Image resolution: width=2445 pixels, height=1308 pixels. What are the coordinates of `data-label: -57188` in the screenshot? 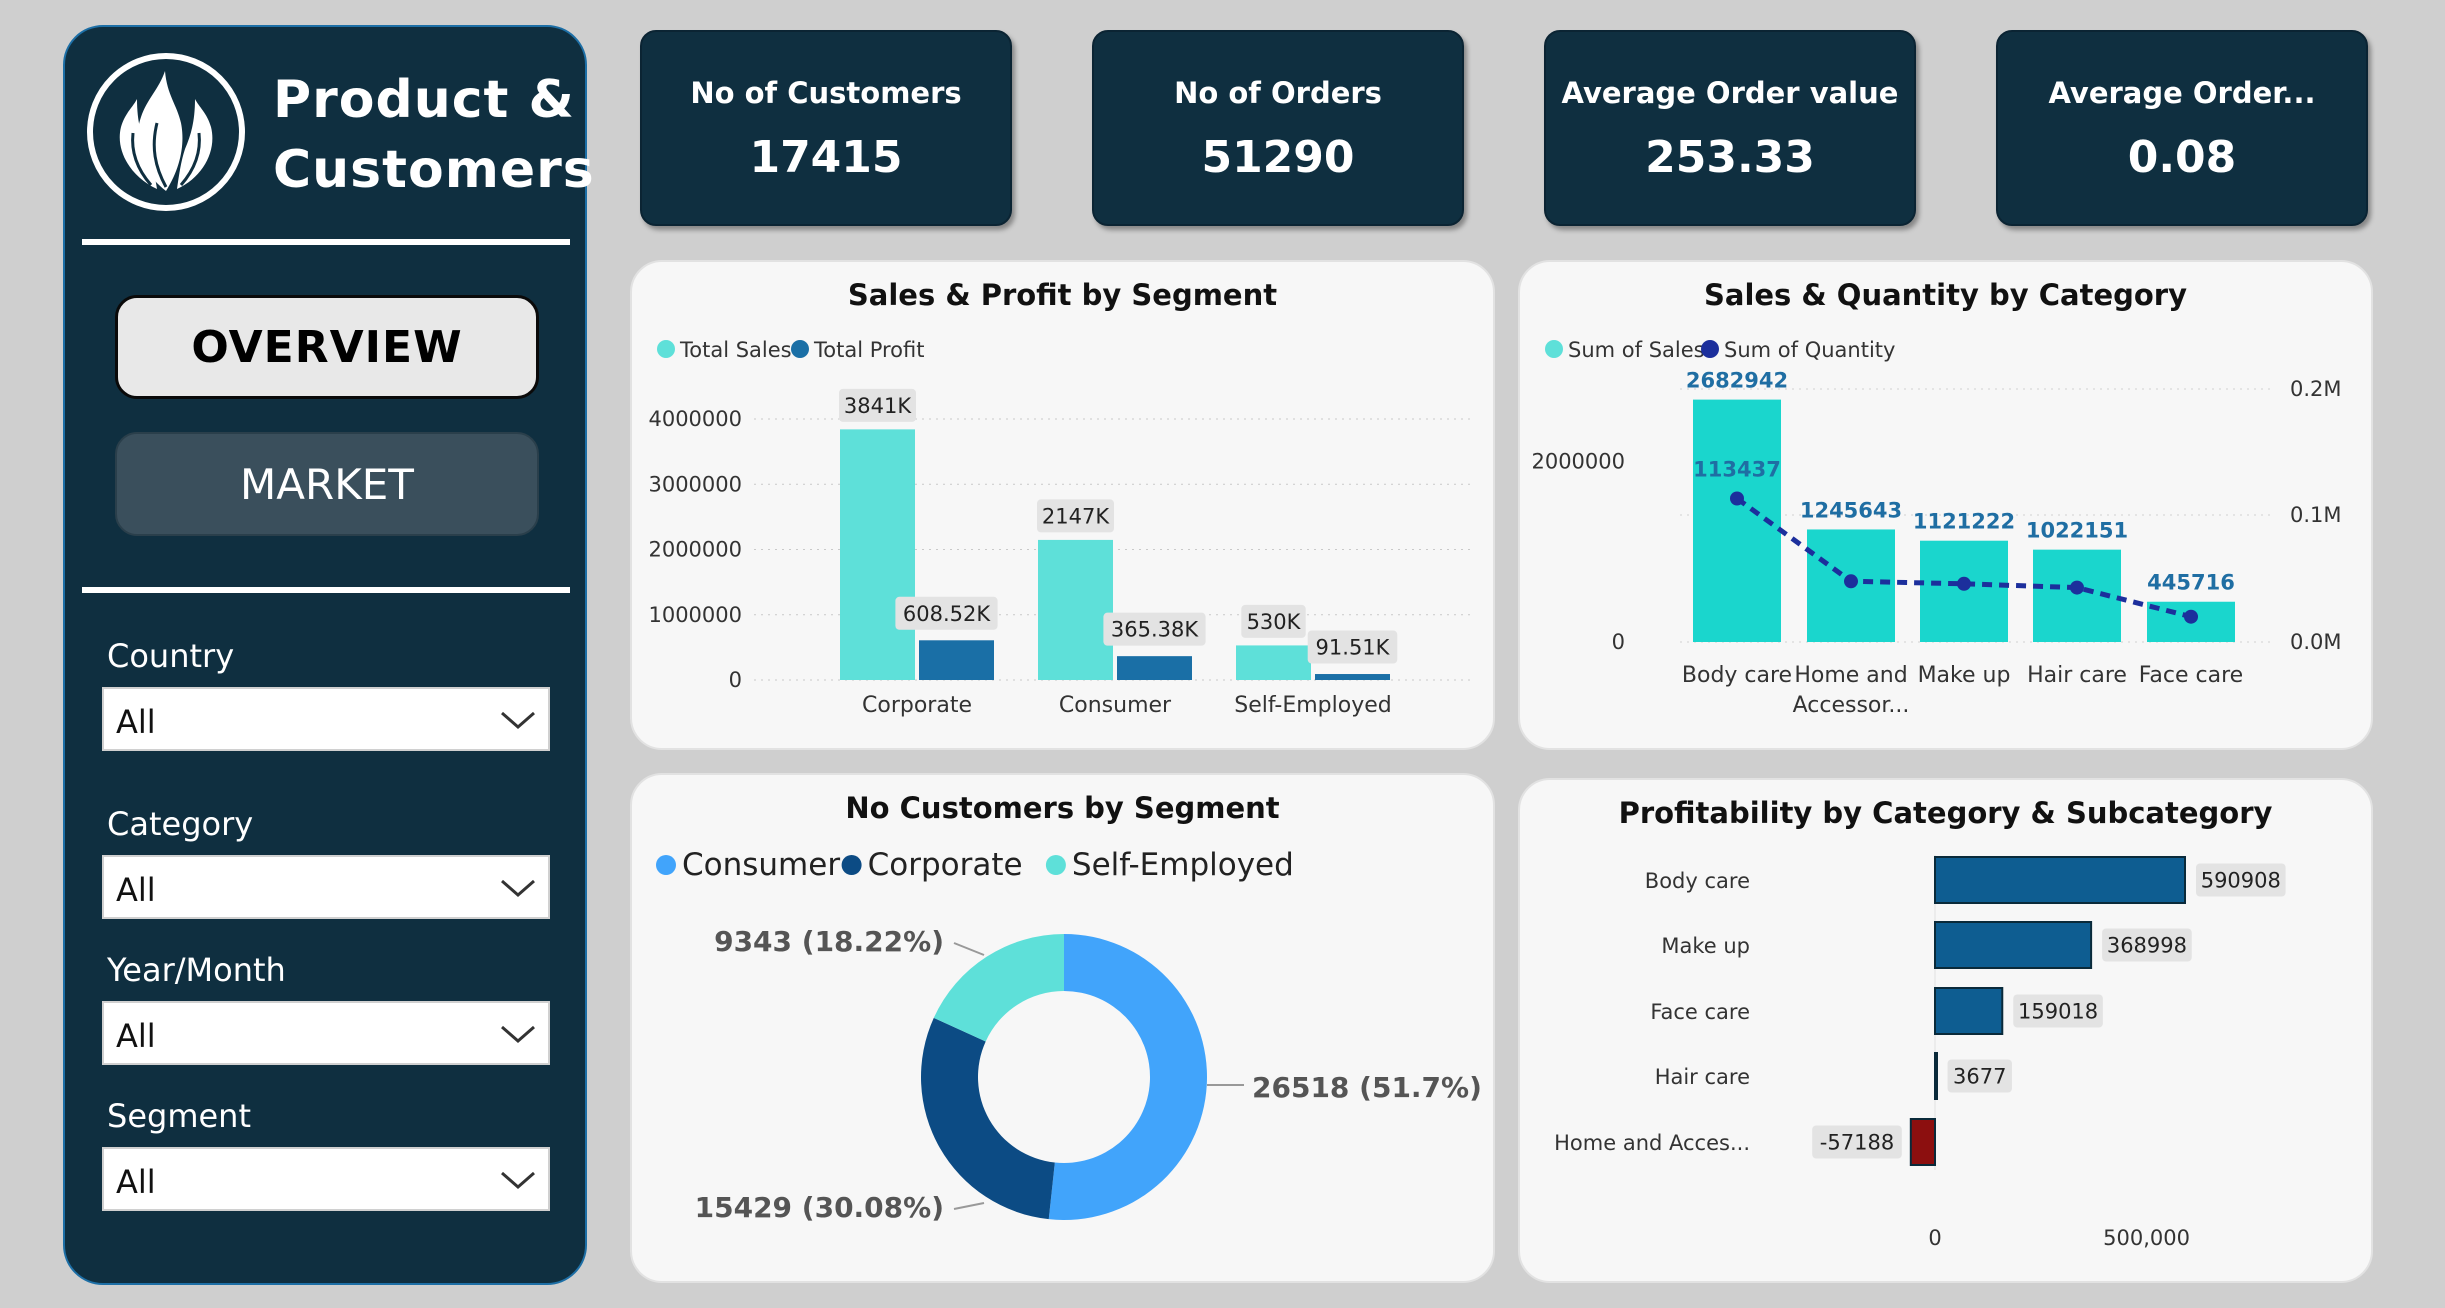 It's located at (1857, 1143).